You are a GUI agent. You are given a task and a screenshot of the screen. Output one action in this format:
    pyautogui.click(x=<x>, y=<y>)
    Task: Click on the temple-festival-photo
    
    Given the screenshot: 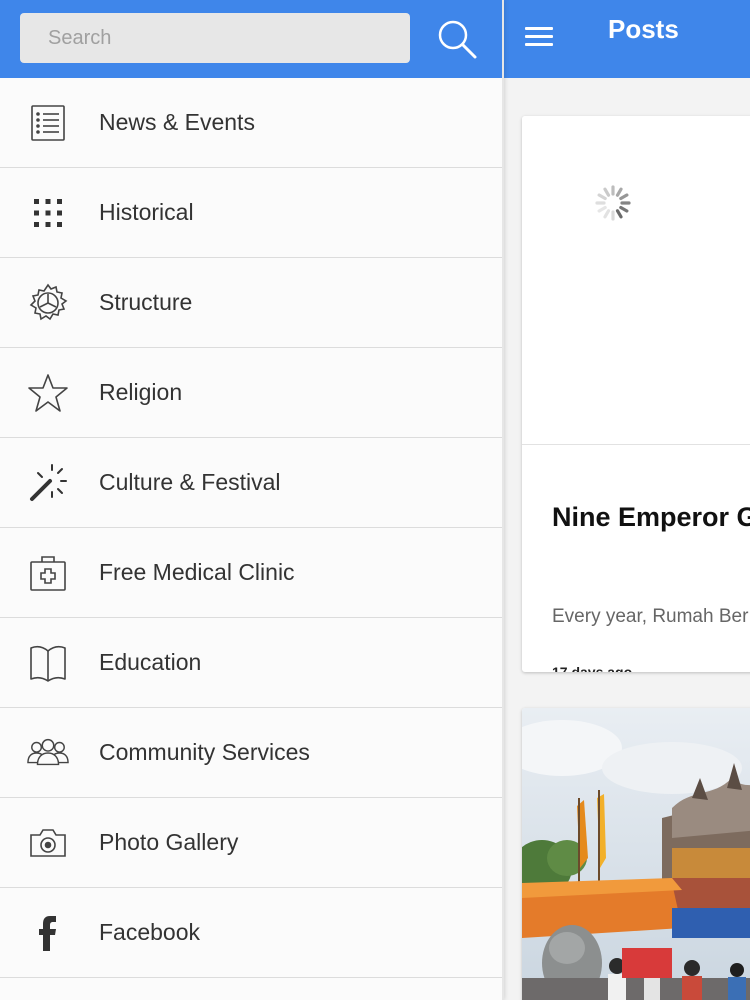 What is the action you would take?
    pyautogui.click(x=636, y=854)
    